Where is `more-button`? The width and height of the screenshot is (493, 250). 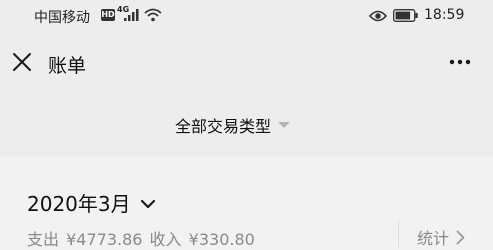
more-button is located at coordinates (460, 62).